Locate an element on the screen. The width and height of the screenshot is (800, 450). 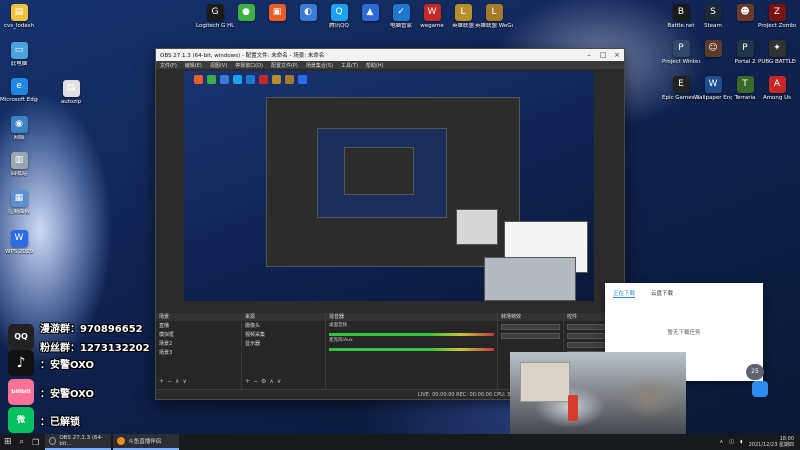
tab-downloading: 正在下载 is located at coordinates (624, 293).